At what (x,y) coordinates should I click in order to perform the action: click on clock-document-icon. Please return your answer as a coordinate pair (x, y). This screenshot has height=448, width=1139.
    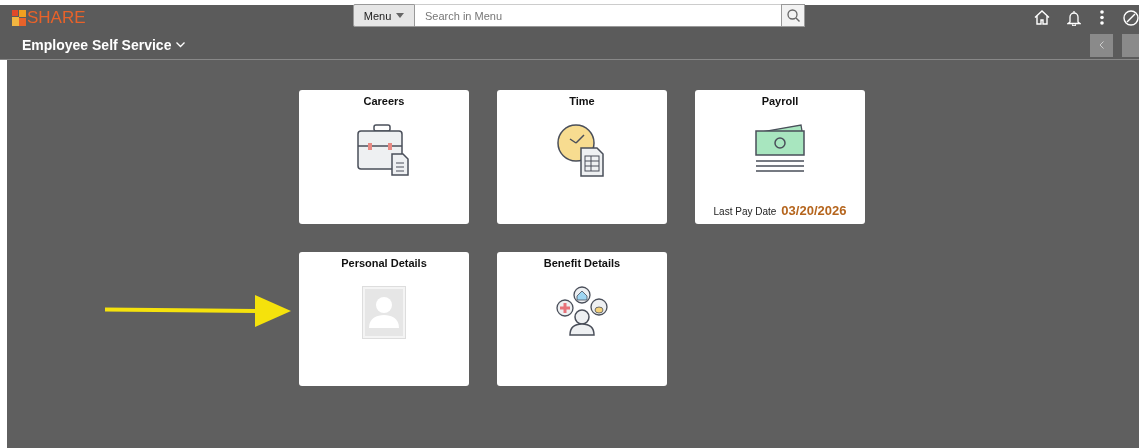
    Looking at the image, I should click on (582, 151).